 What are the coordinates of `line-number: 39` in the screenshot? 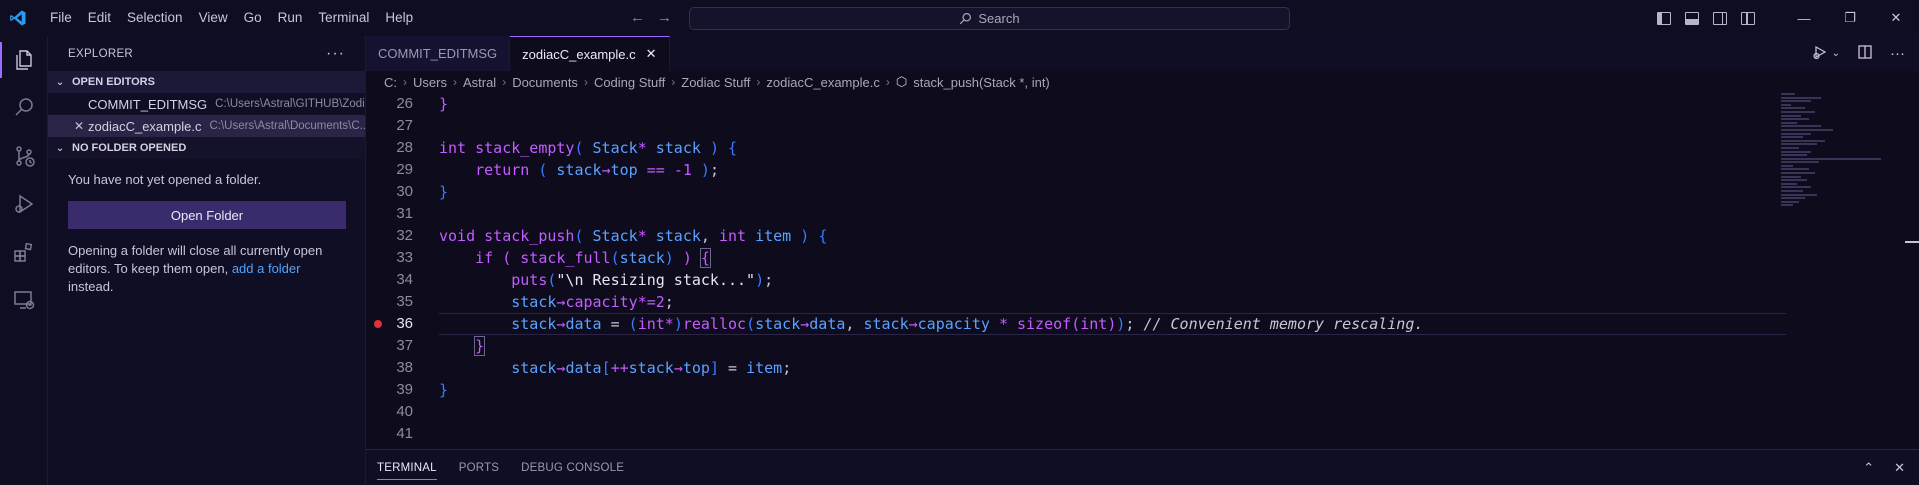 It's located at (404, 389).